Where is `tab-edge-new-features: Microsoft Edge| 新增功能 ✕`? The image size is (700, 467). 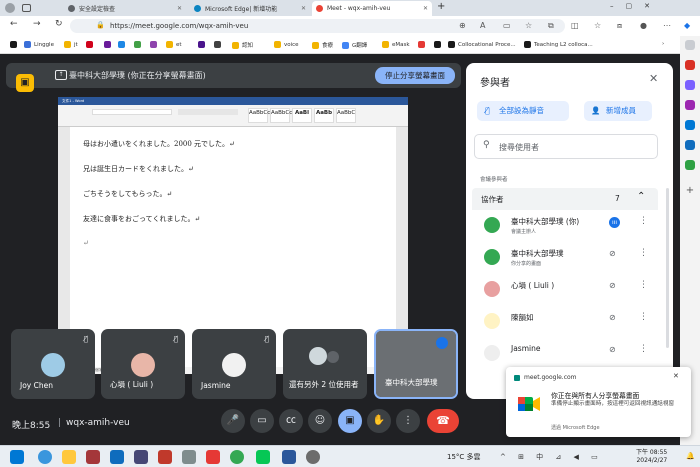 tab-edge-new-features: Microsoft Edge| 新增功能 ✕ is located at coordinates (250, 8).